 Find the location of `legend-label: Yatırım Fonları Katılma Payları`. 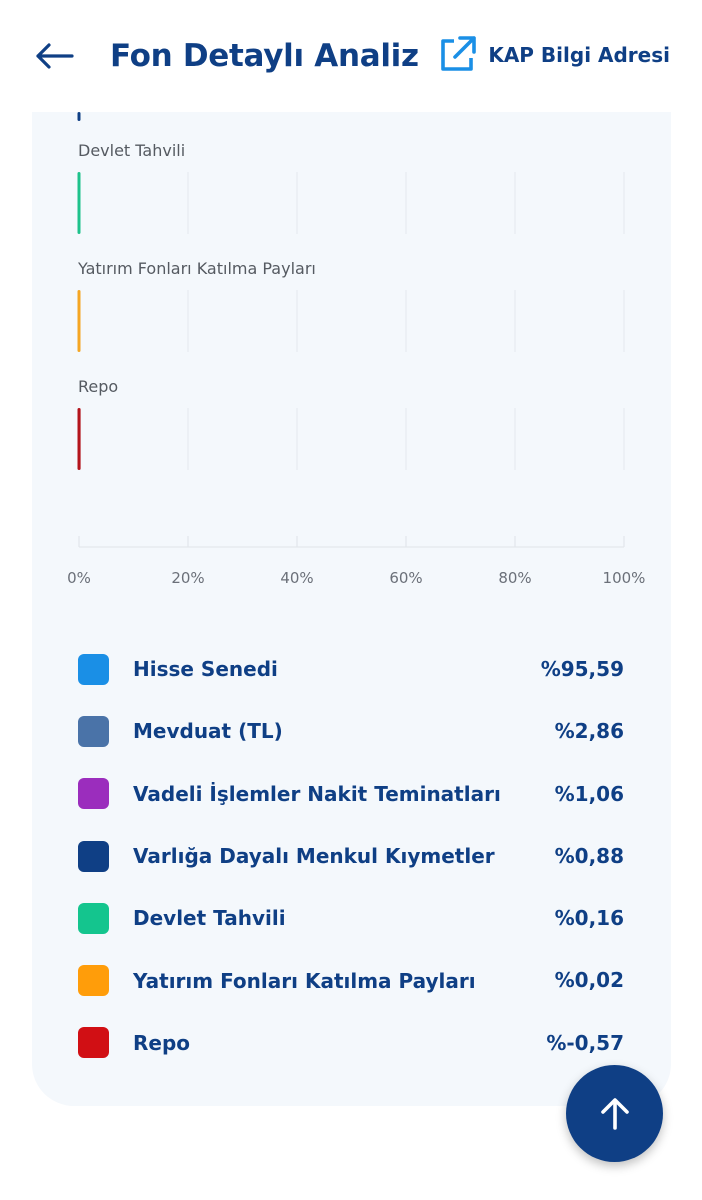

legend-label: Yatırım Fonları Katılma Payları is located at coordinates (304, 980).